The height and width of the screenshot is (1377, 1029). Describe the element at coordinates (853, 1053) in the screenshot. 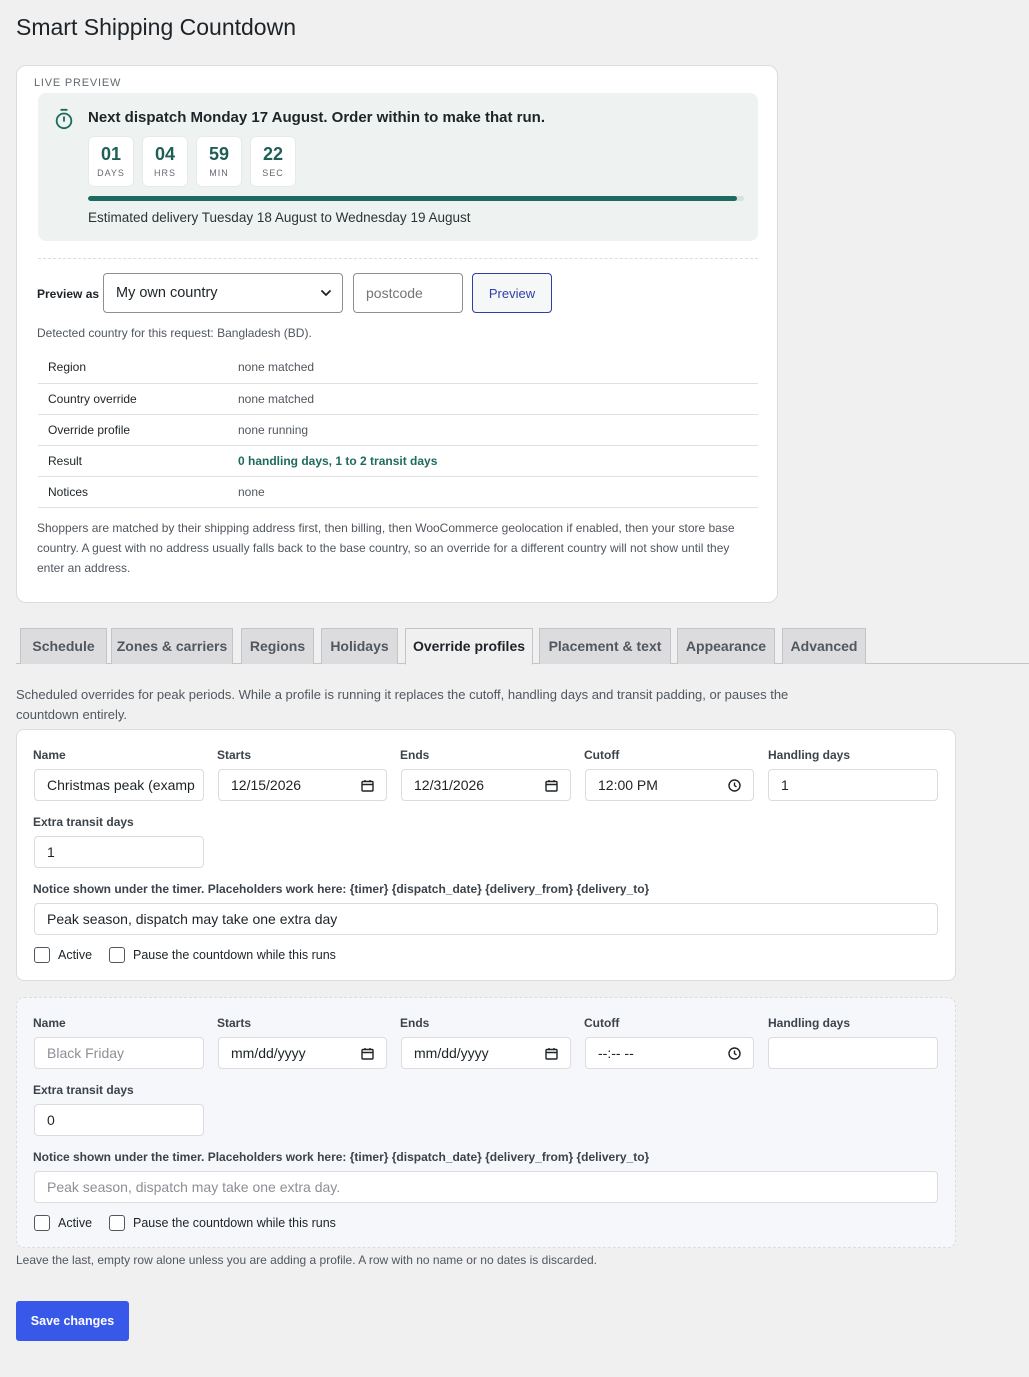

I see `handling-days-input` at that location.